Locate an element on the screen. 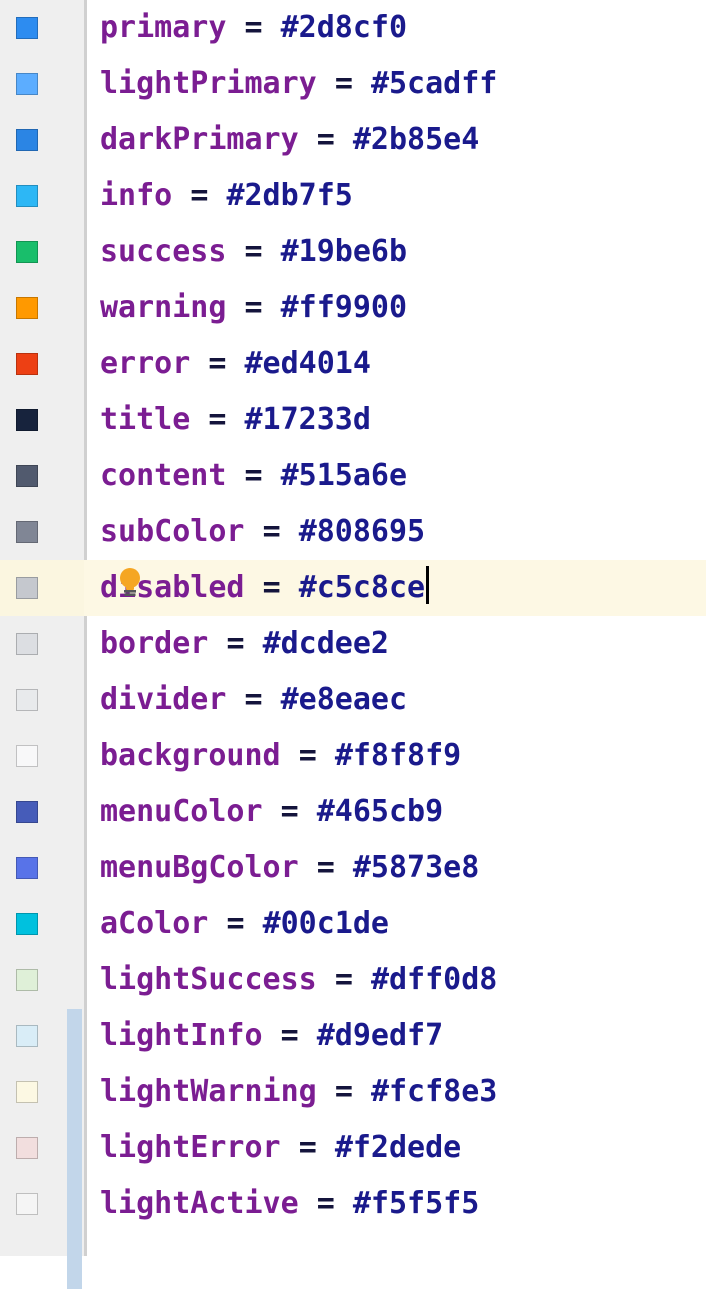 Image resolution: width=706 pixels, height=1289 pixels. code-line: error = #ed4014 is located at coordinates (353, 364).